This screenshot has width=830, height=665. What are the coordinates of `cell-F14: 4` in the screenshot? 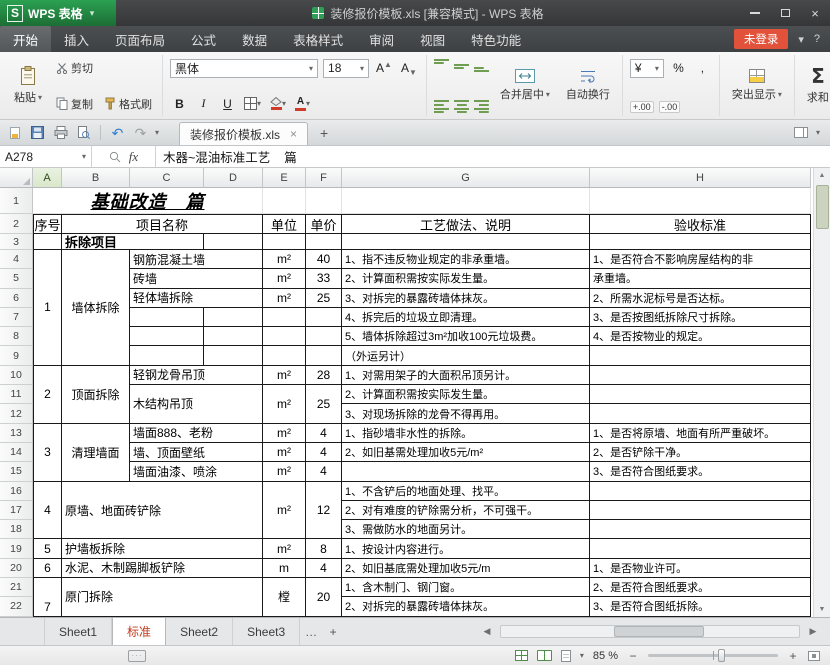 It's located at (324, 452).